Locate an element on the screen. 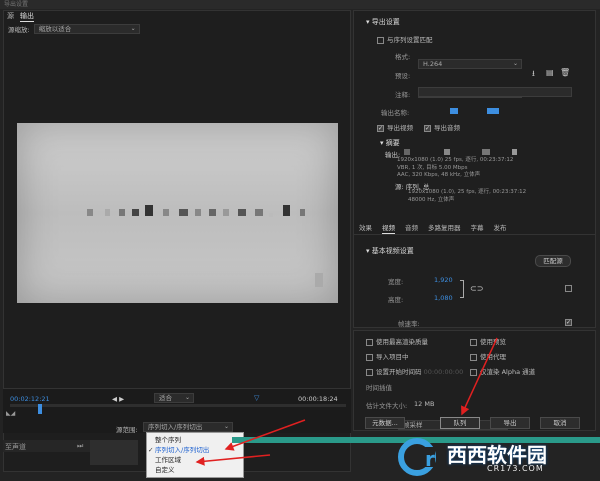 The image size is (600, 481). tab-captions: 字幕 is located at coordinates (477, 228).